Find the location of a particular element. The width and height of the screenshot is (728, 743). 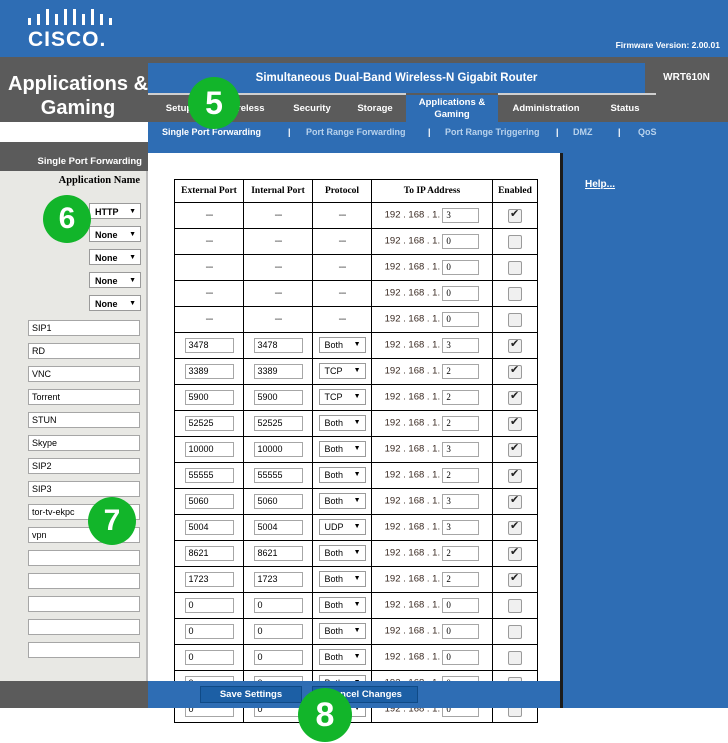

external-port-input: 3478 is located at coordinates (209, 345).